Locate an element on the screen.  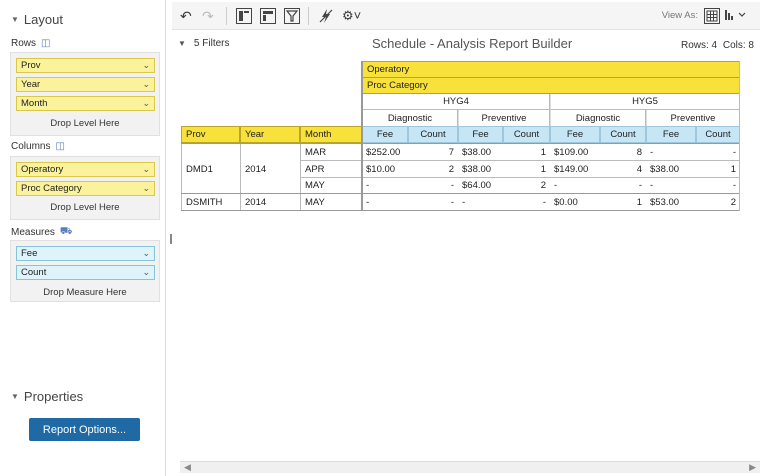
layout-section-header: ▼ Layout is located at coordinates (37, 19).